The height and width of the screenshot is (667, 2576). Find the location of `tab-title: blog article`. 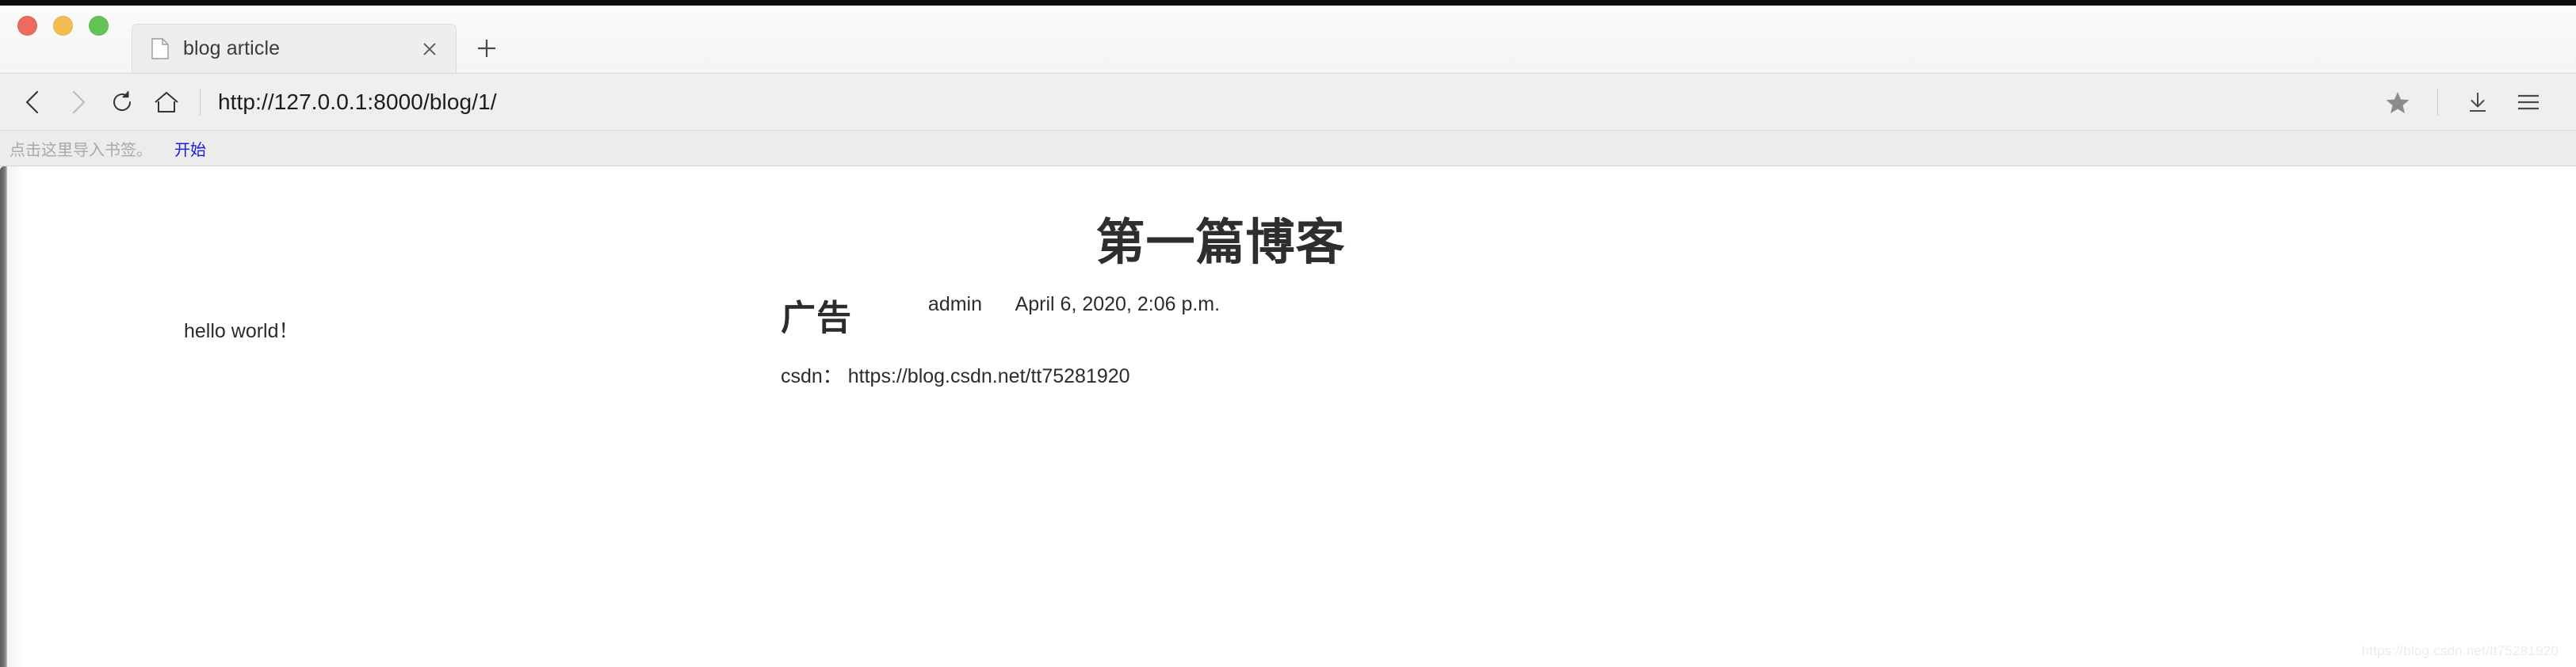

tab-title: blog article is located at coordinates (232, 48).